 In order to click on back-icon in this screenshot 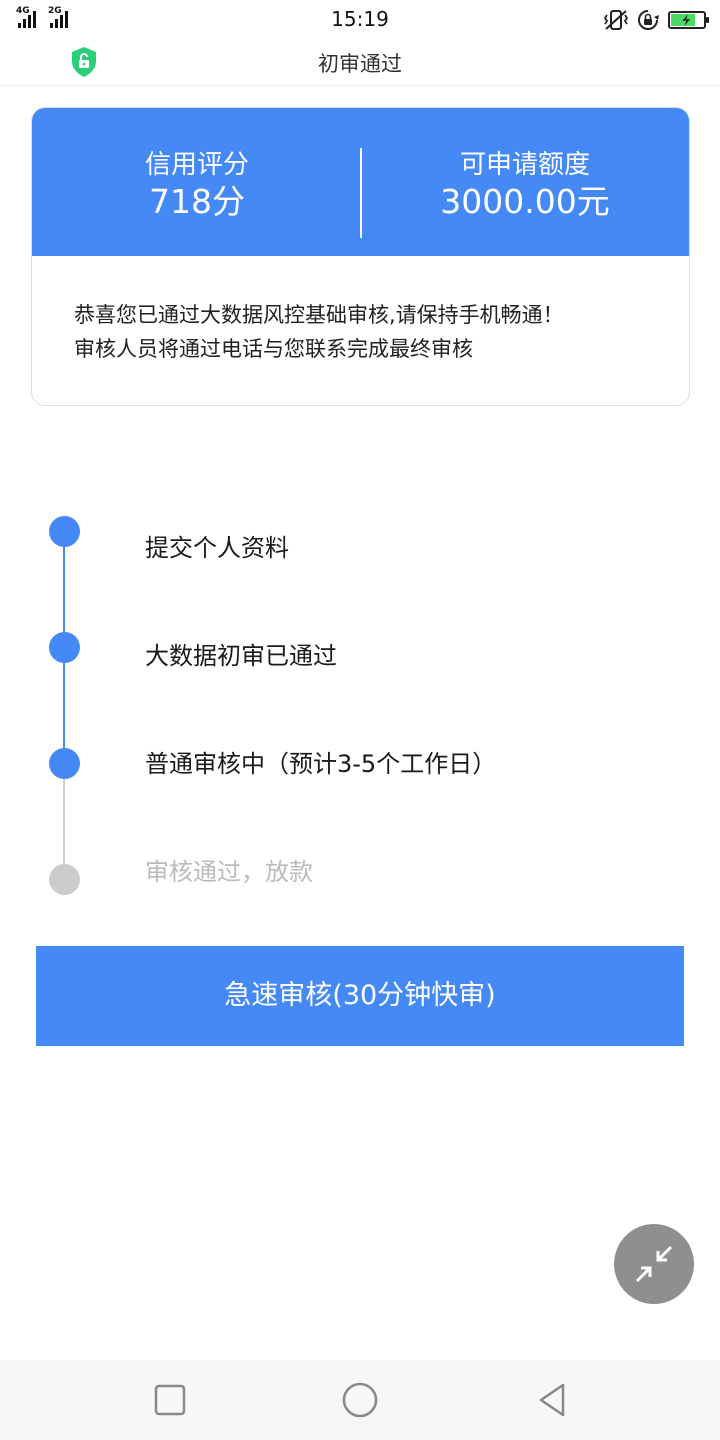, I will do `click(552, 1400)`.